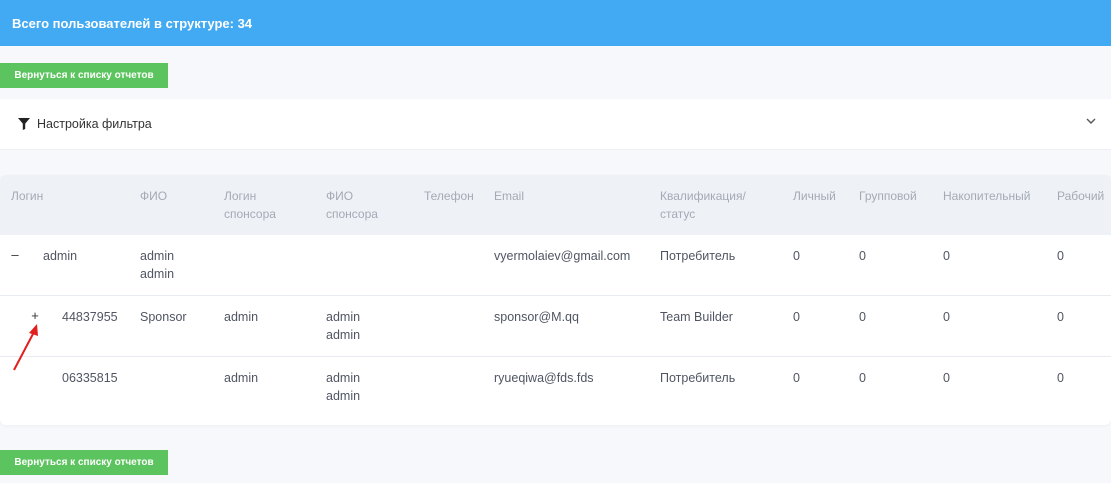  What do you see at coordinates (814, 196) in the screenshot?
I see `column-header-personal: Личный` at bounding box center [814, 196].